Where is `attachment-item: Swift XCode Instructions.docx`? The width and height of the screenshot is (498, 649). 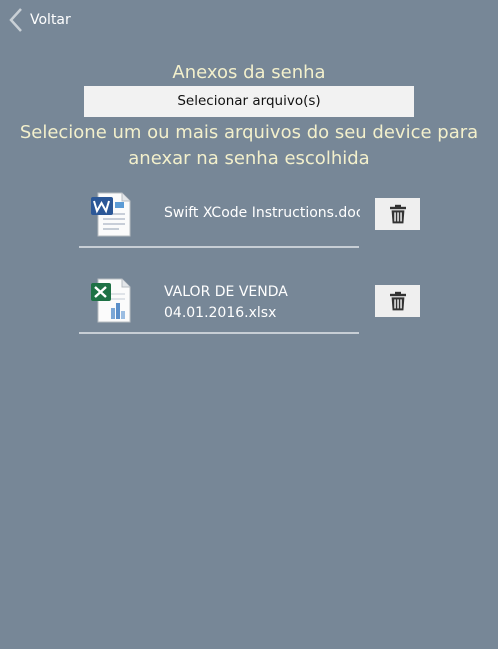 attachment-item: Swift XCode Instructions.docx is located at coordinates (219, 218).